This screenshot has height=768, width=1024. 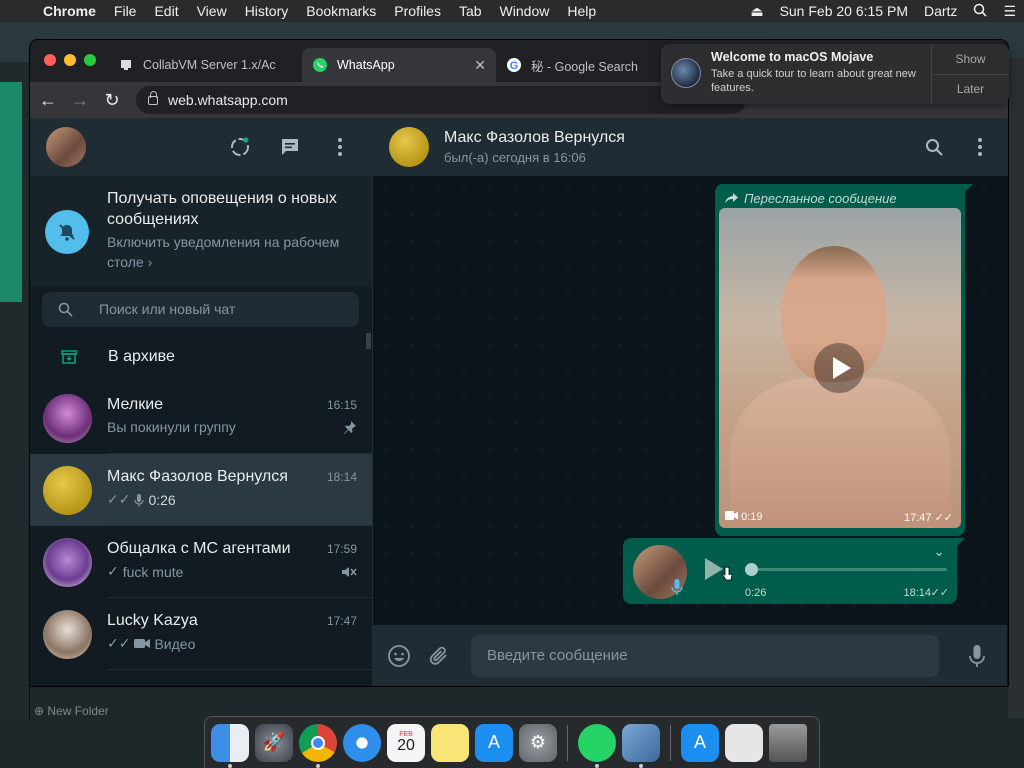 I want to click on search-row, so click(x=201, y=309).